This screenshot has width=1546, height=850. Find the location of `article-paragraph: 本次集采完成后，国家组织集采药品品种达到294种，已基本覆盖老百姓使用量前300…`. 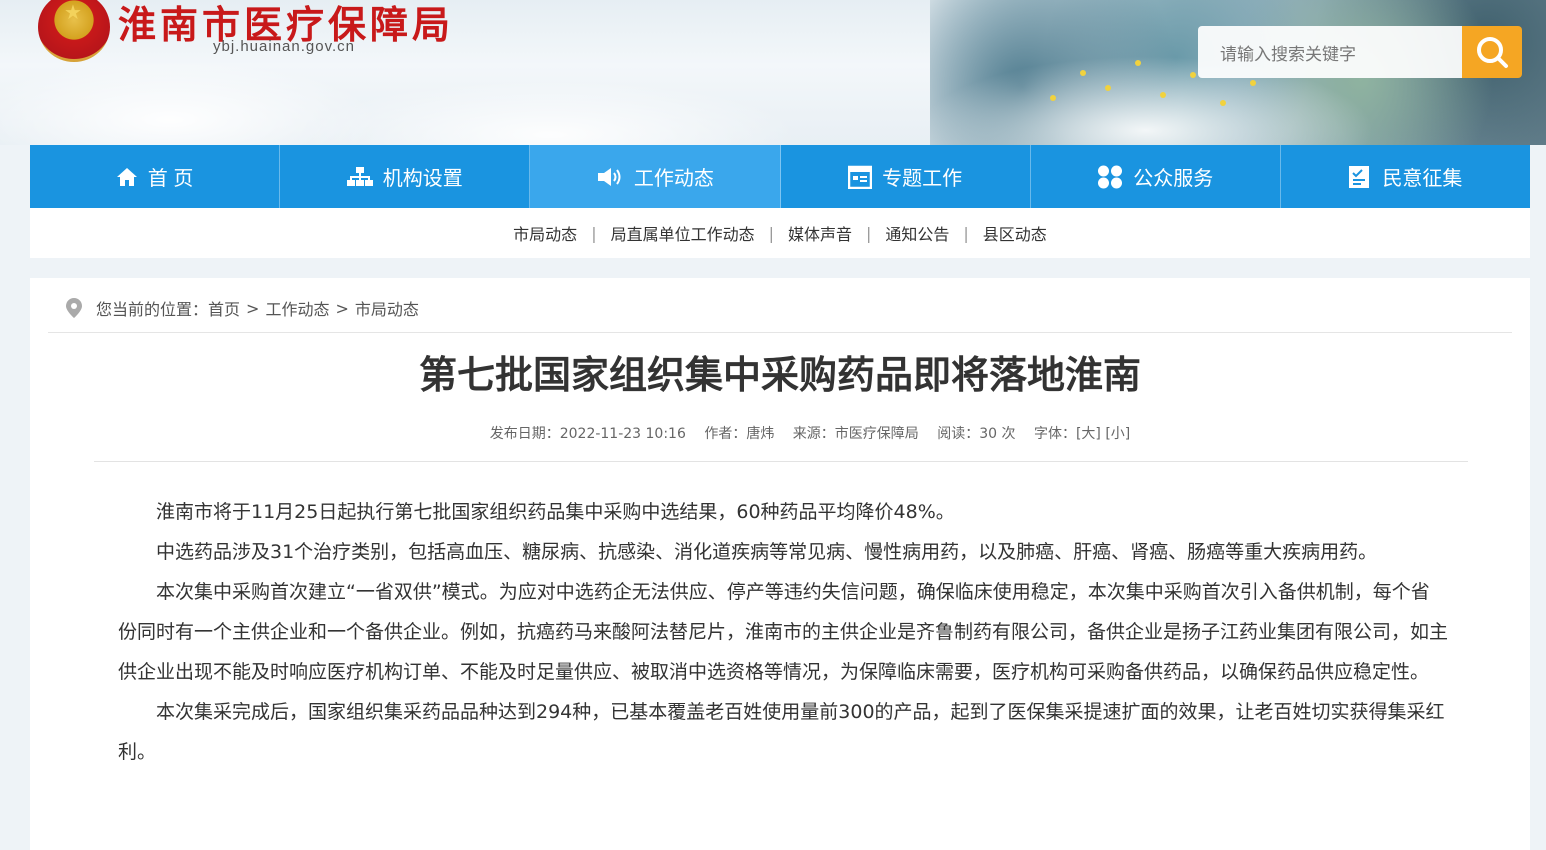

article-paragraph: 本次集采完成后，国家组织集采药品品种达到294种，已基本覆盖老百姓使用量前300… is located at coordinates (781, 732).